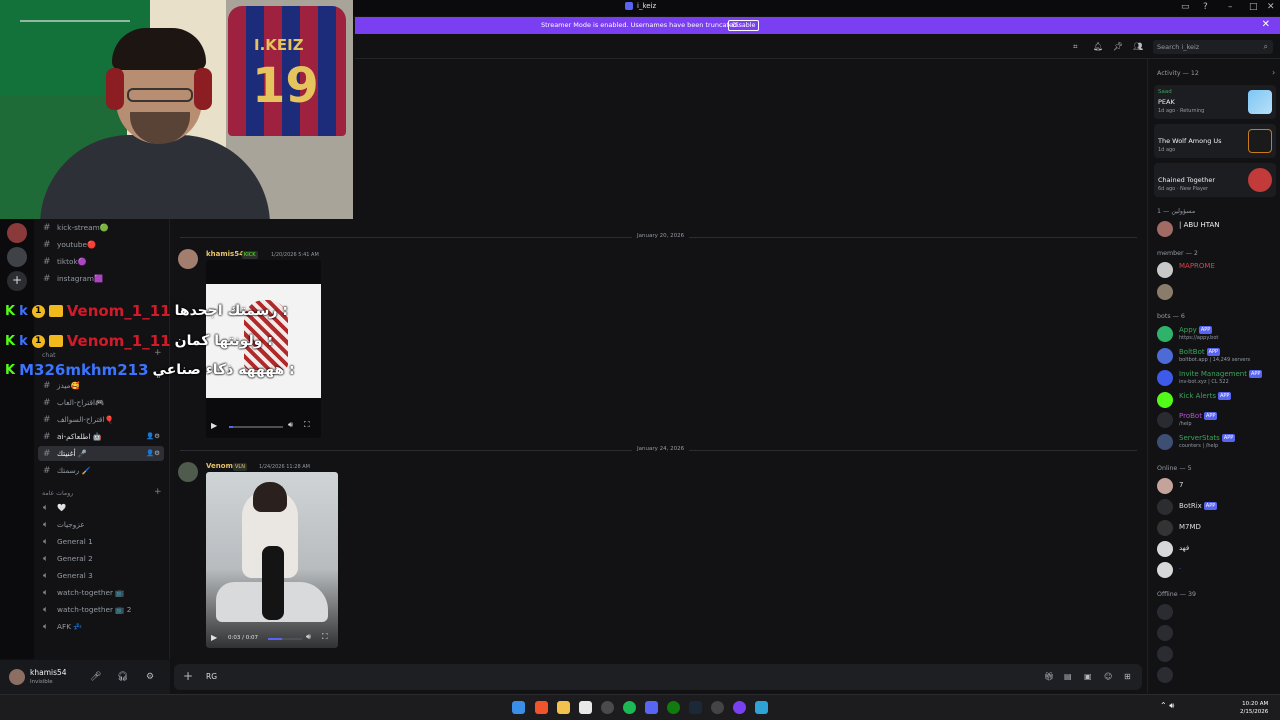  I want to click on bell-icon: 🔔︎, so click(1098, 47).